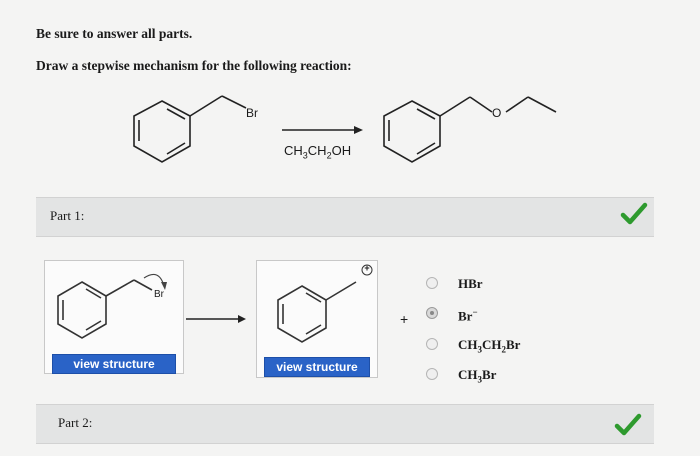  What do you see at coordinates (318, 152) in the screenshot?
I see `reagent-label: CH3CH2OH` at bounding box center [318, 152].